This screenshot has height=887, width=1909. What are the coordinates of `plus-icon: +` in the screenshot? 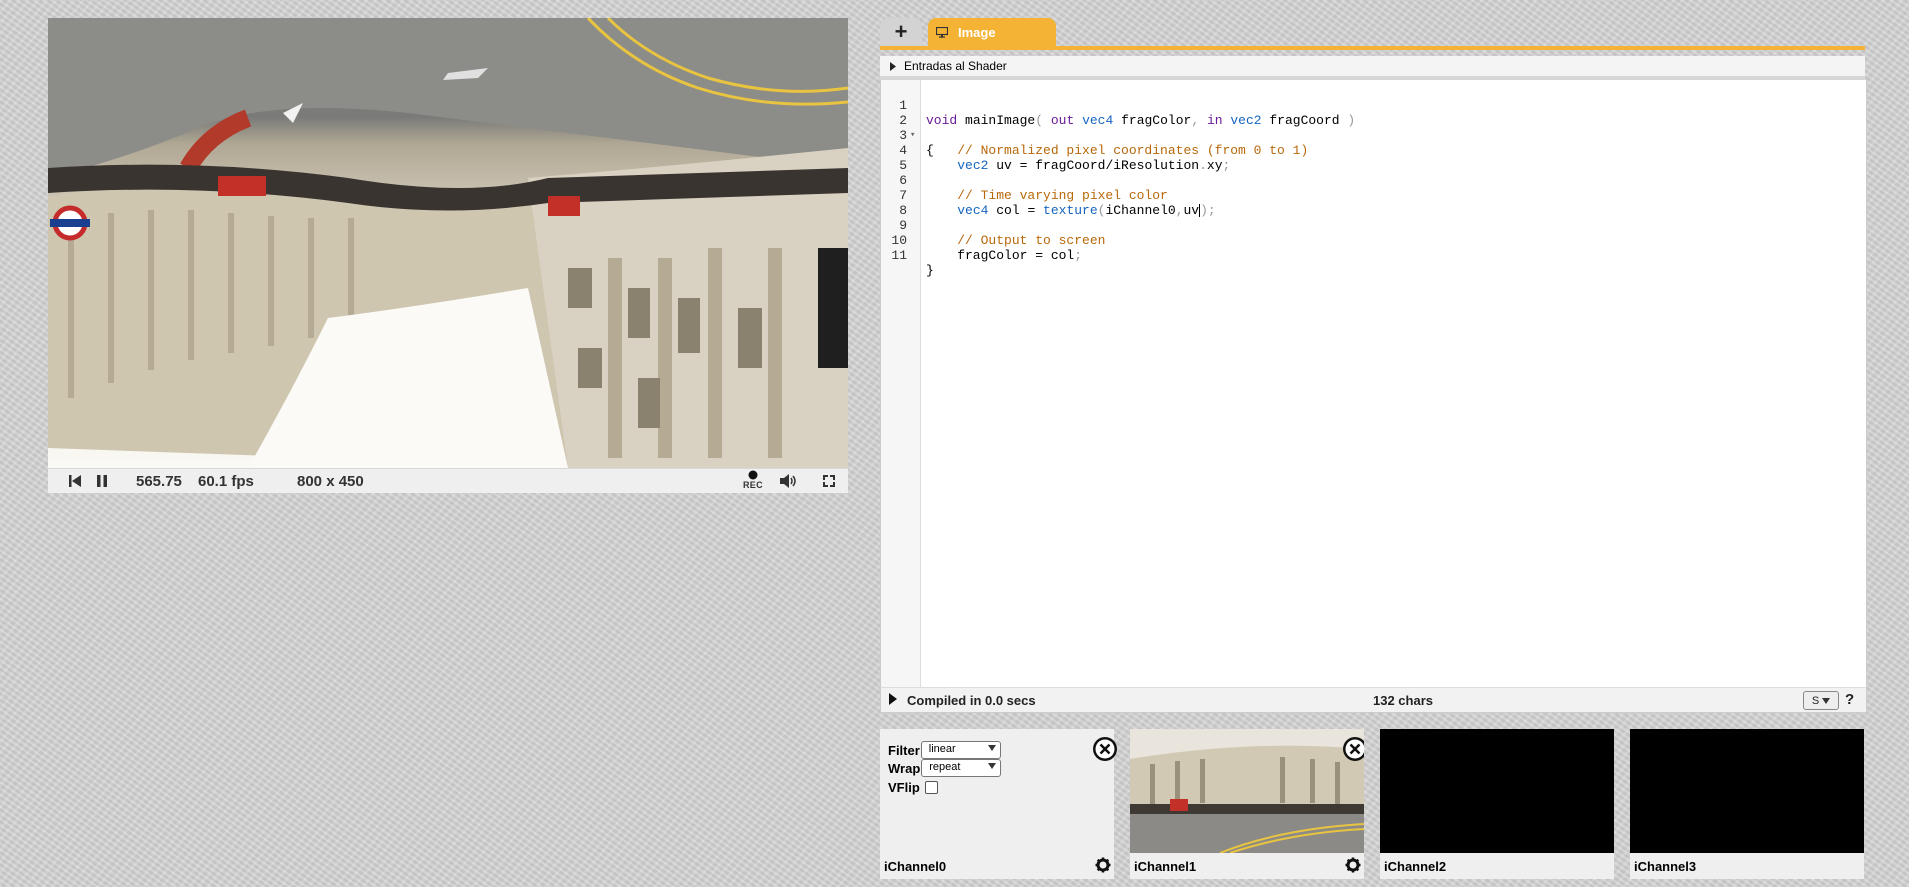 It's located at (901, 31).